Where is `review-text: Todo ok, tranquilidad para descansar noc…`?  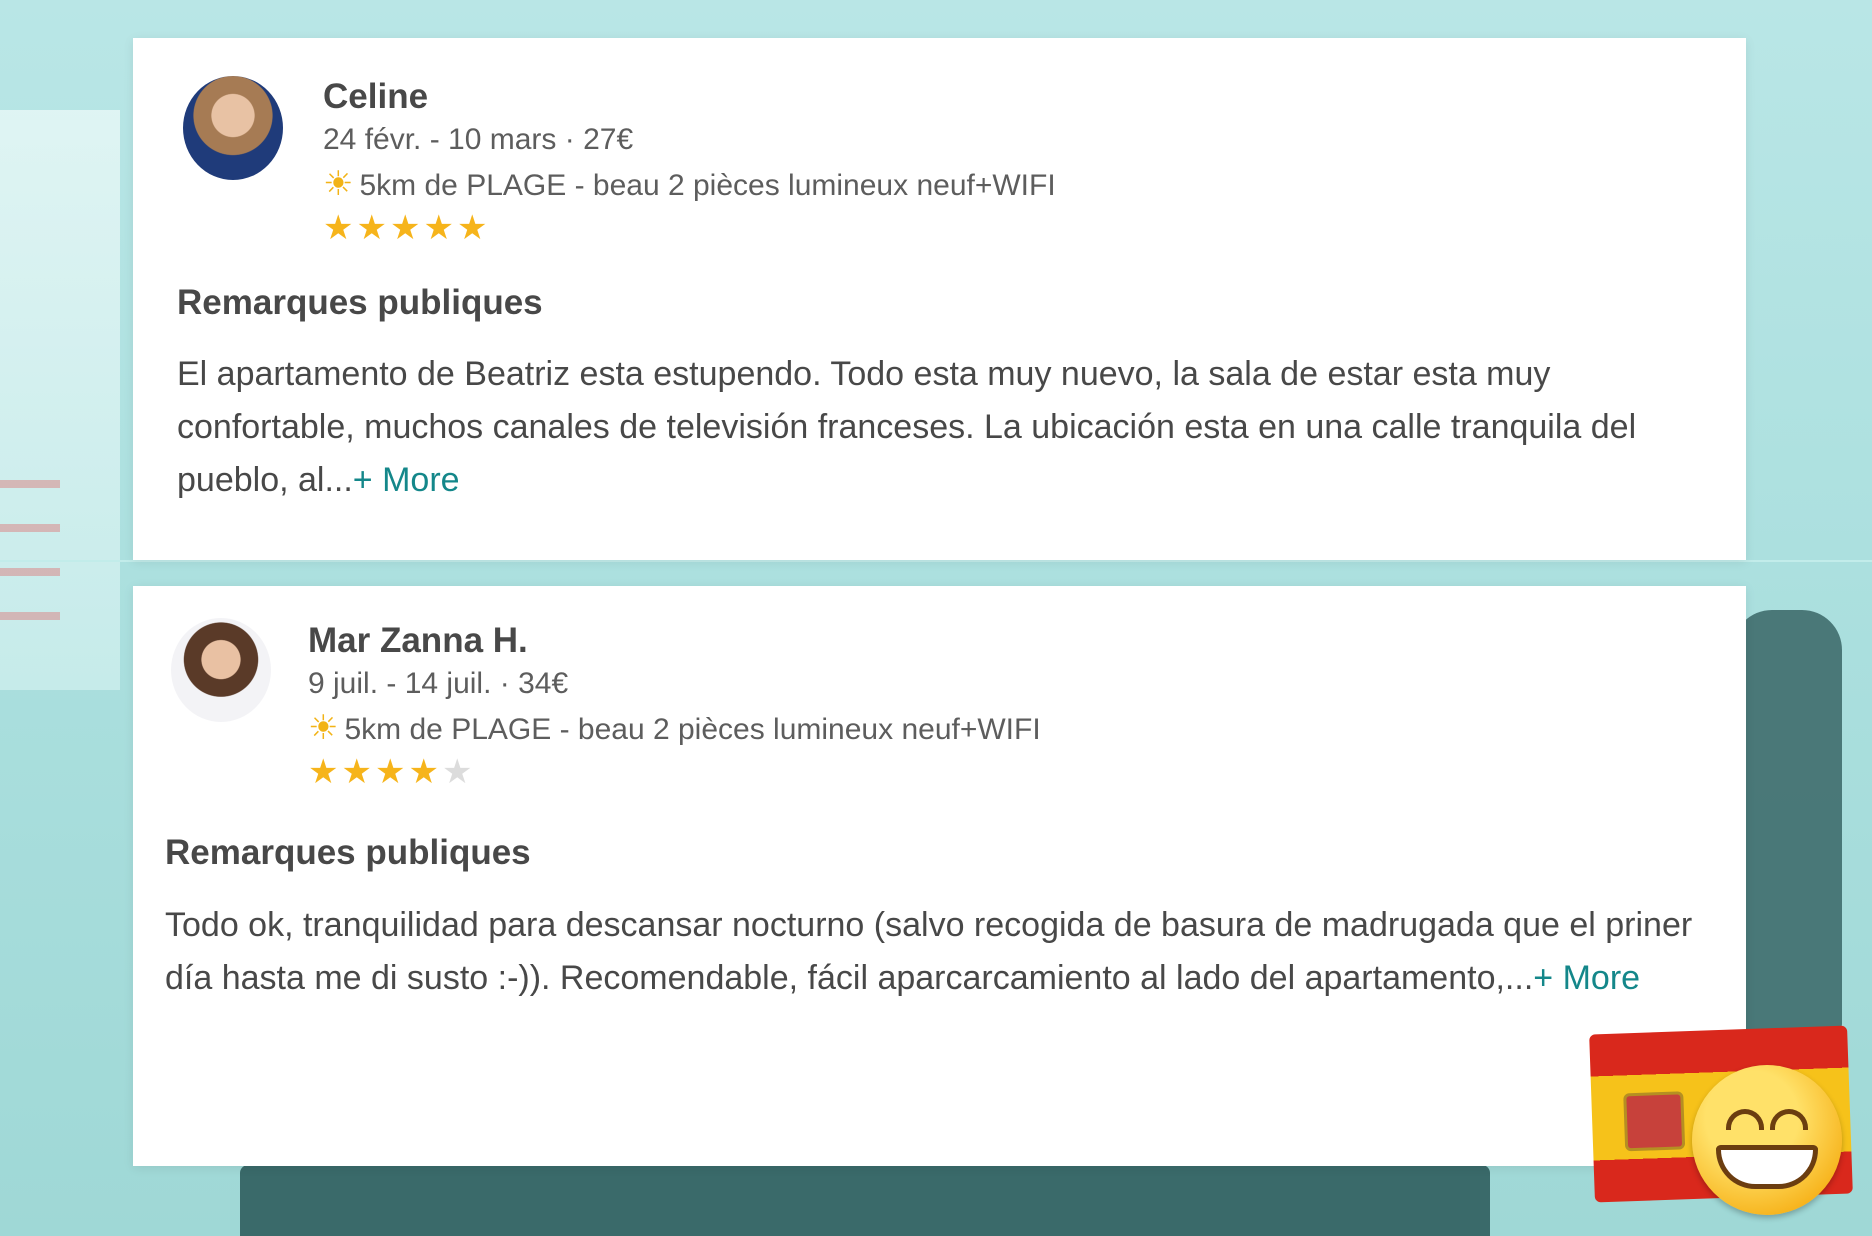 review-text: Todo ok, tranquilidad para descansar noc… is located at coordinates (935, 952).